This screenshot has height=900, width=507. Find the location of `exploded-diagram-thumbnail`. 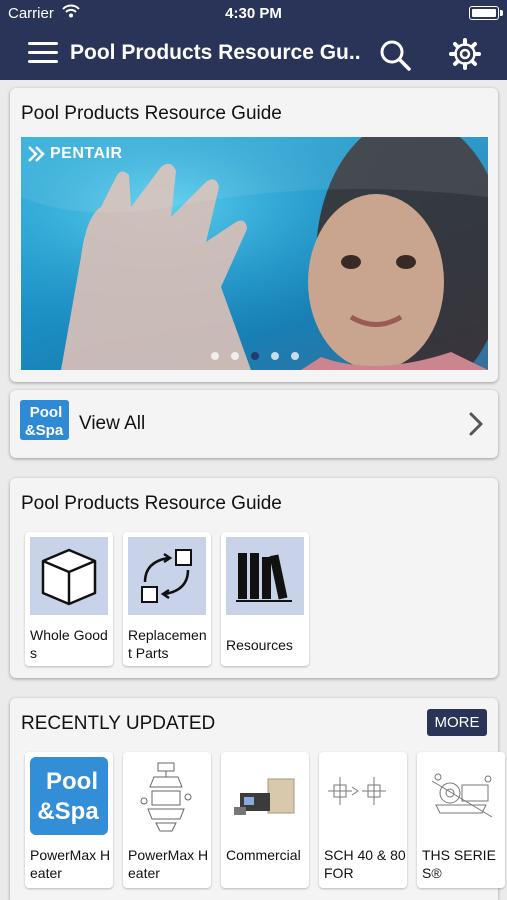

exploded-diagram-thumbnail is located at coordinates (167, 796).